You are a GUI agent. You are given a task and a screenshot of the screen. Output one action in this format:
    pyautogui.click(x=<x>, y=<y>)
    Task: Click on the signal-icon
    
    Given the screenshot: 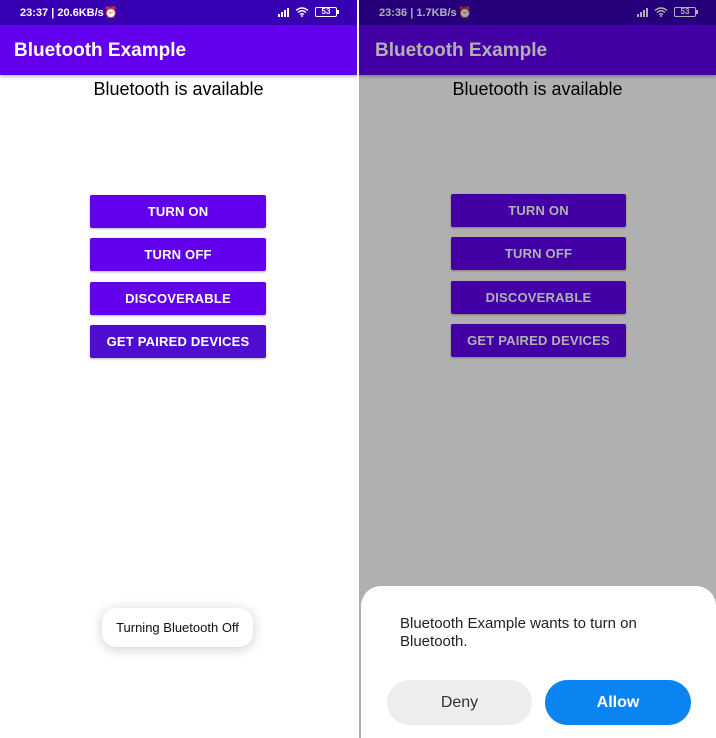 What is the action you would take?
    pyautogui.click(x=283, y=12)
    